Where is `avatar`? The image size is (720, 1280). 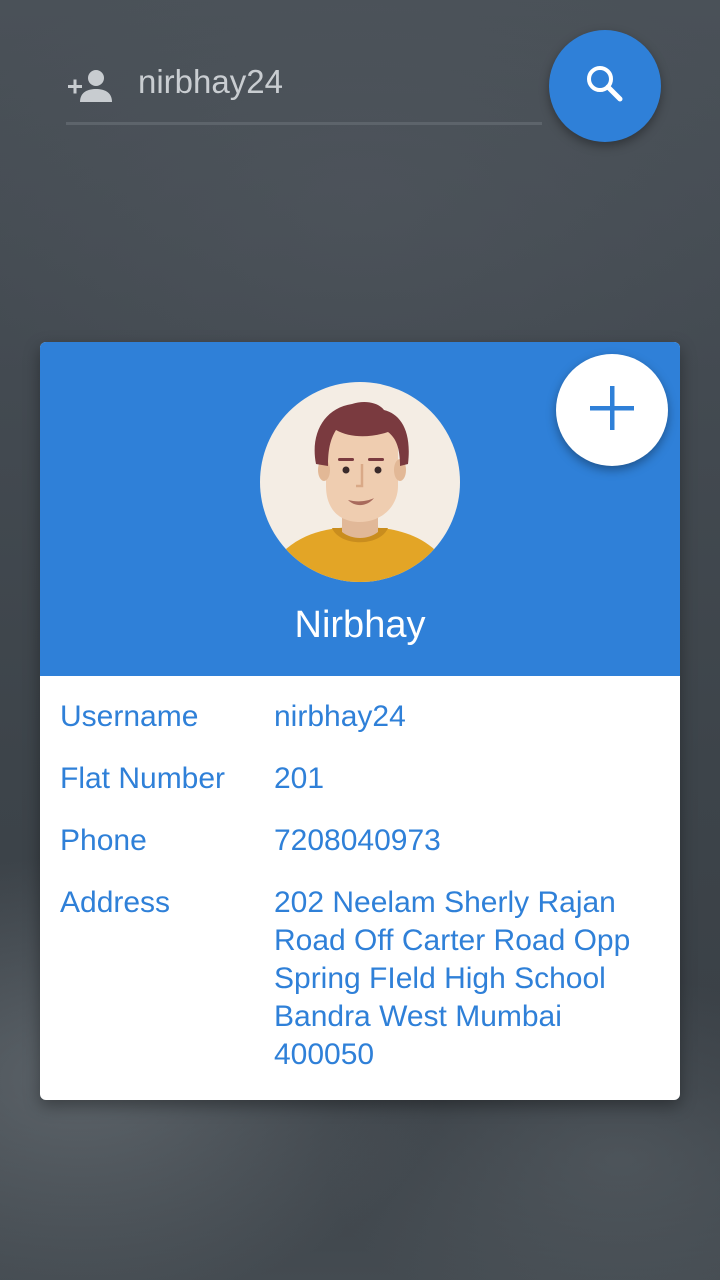 avatar is located at coordinates (360, 482).